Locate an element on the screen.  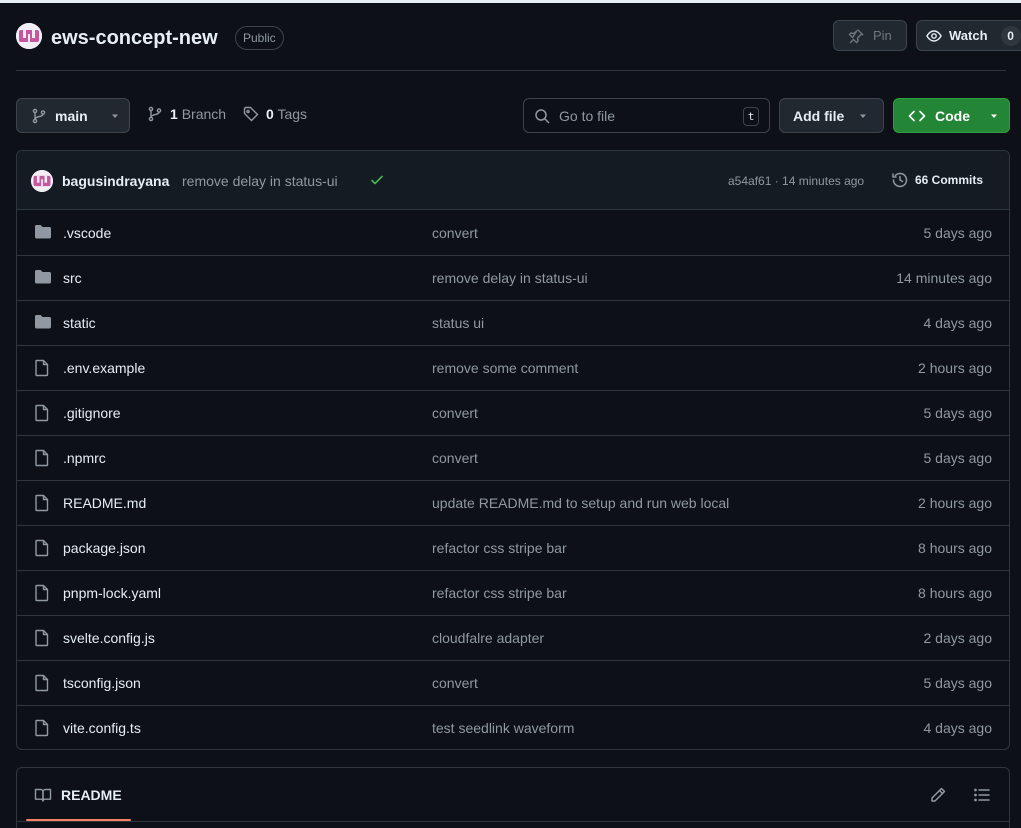
file-name: .env.example is located at coordinates (104, 368).